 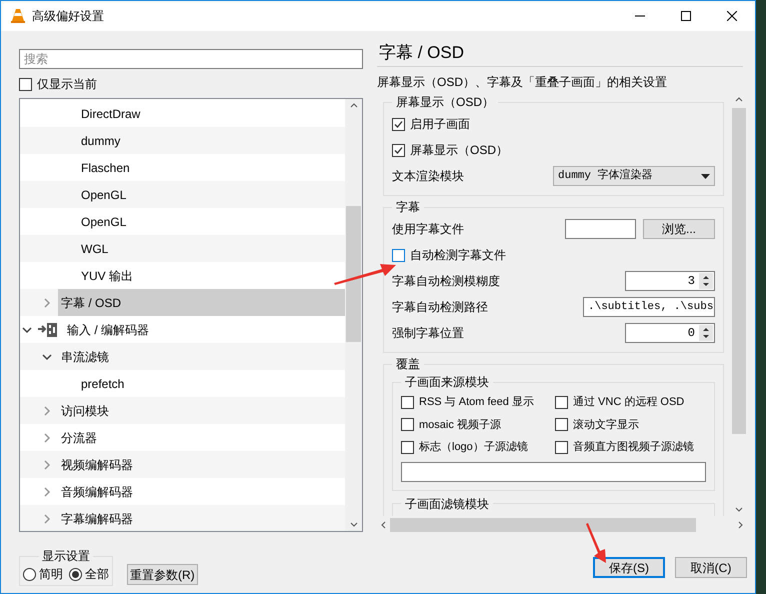 What do you see at coordinates (629, 567) in the screenshot?
I see `dialog-button: 保存(S)` at bounding box center [629, 567].